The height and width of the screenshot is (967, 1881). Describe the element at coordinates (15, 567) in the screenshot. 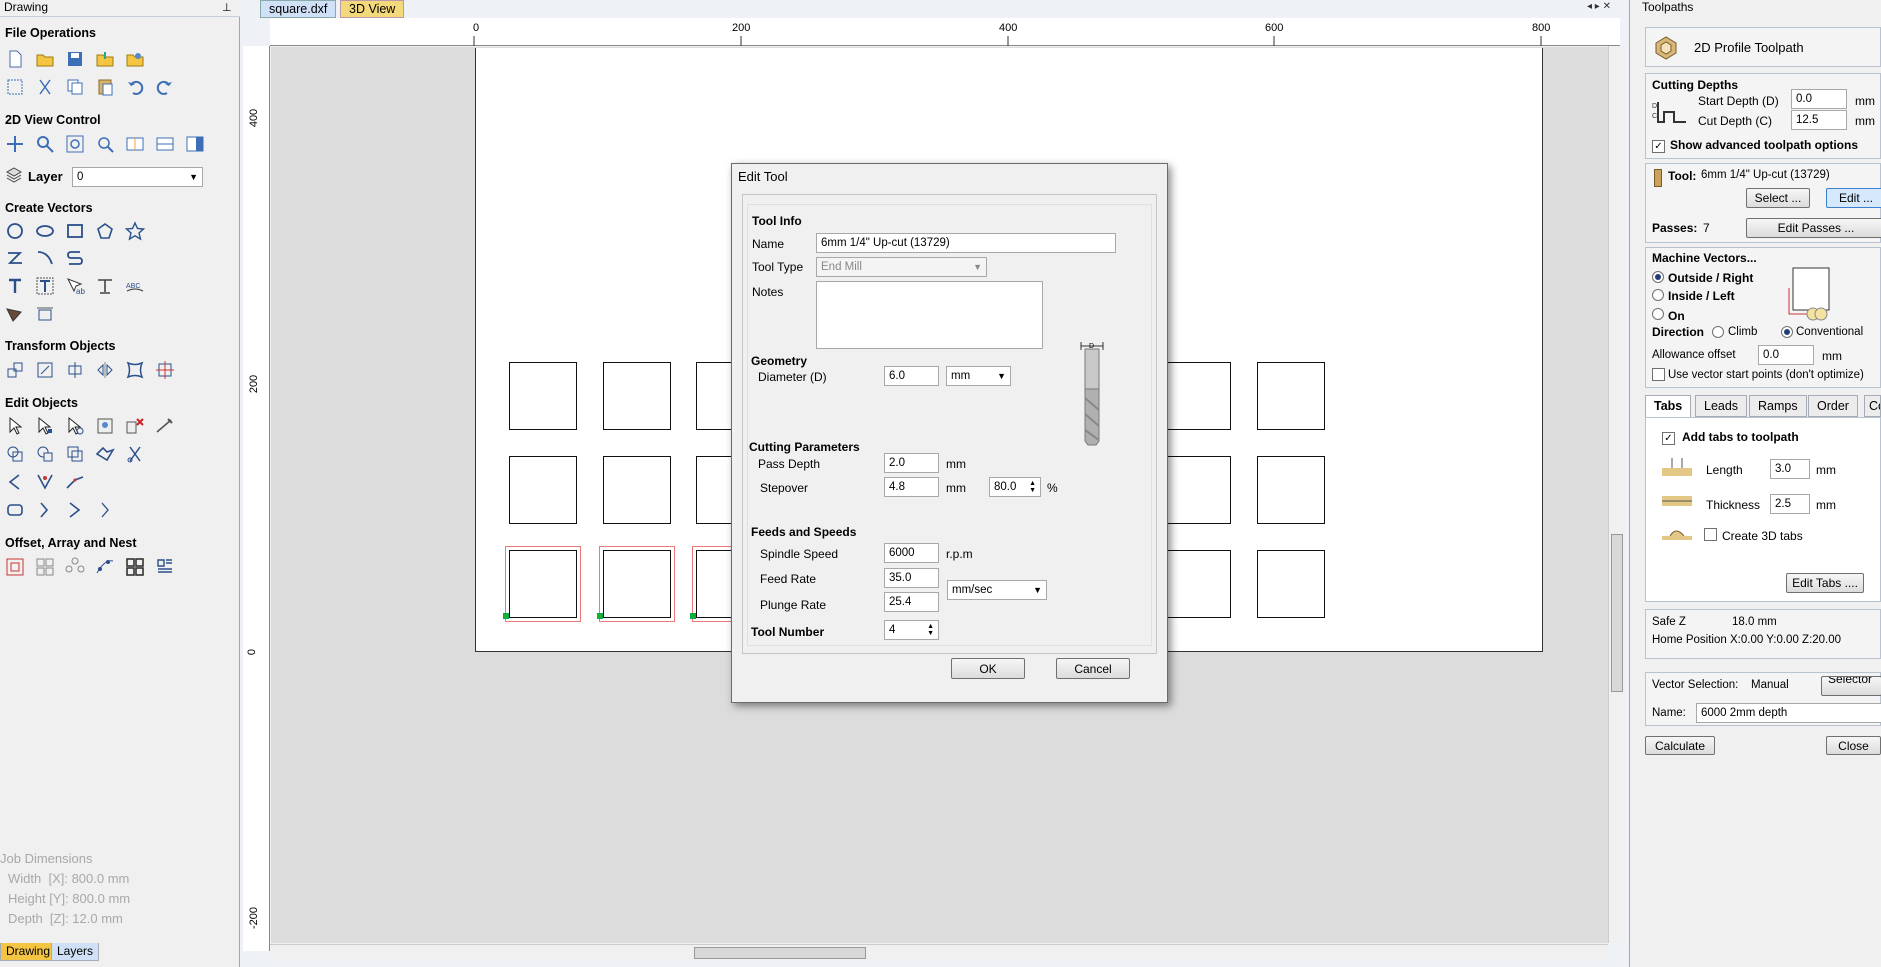

I see `offset-icon` at that location.